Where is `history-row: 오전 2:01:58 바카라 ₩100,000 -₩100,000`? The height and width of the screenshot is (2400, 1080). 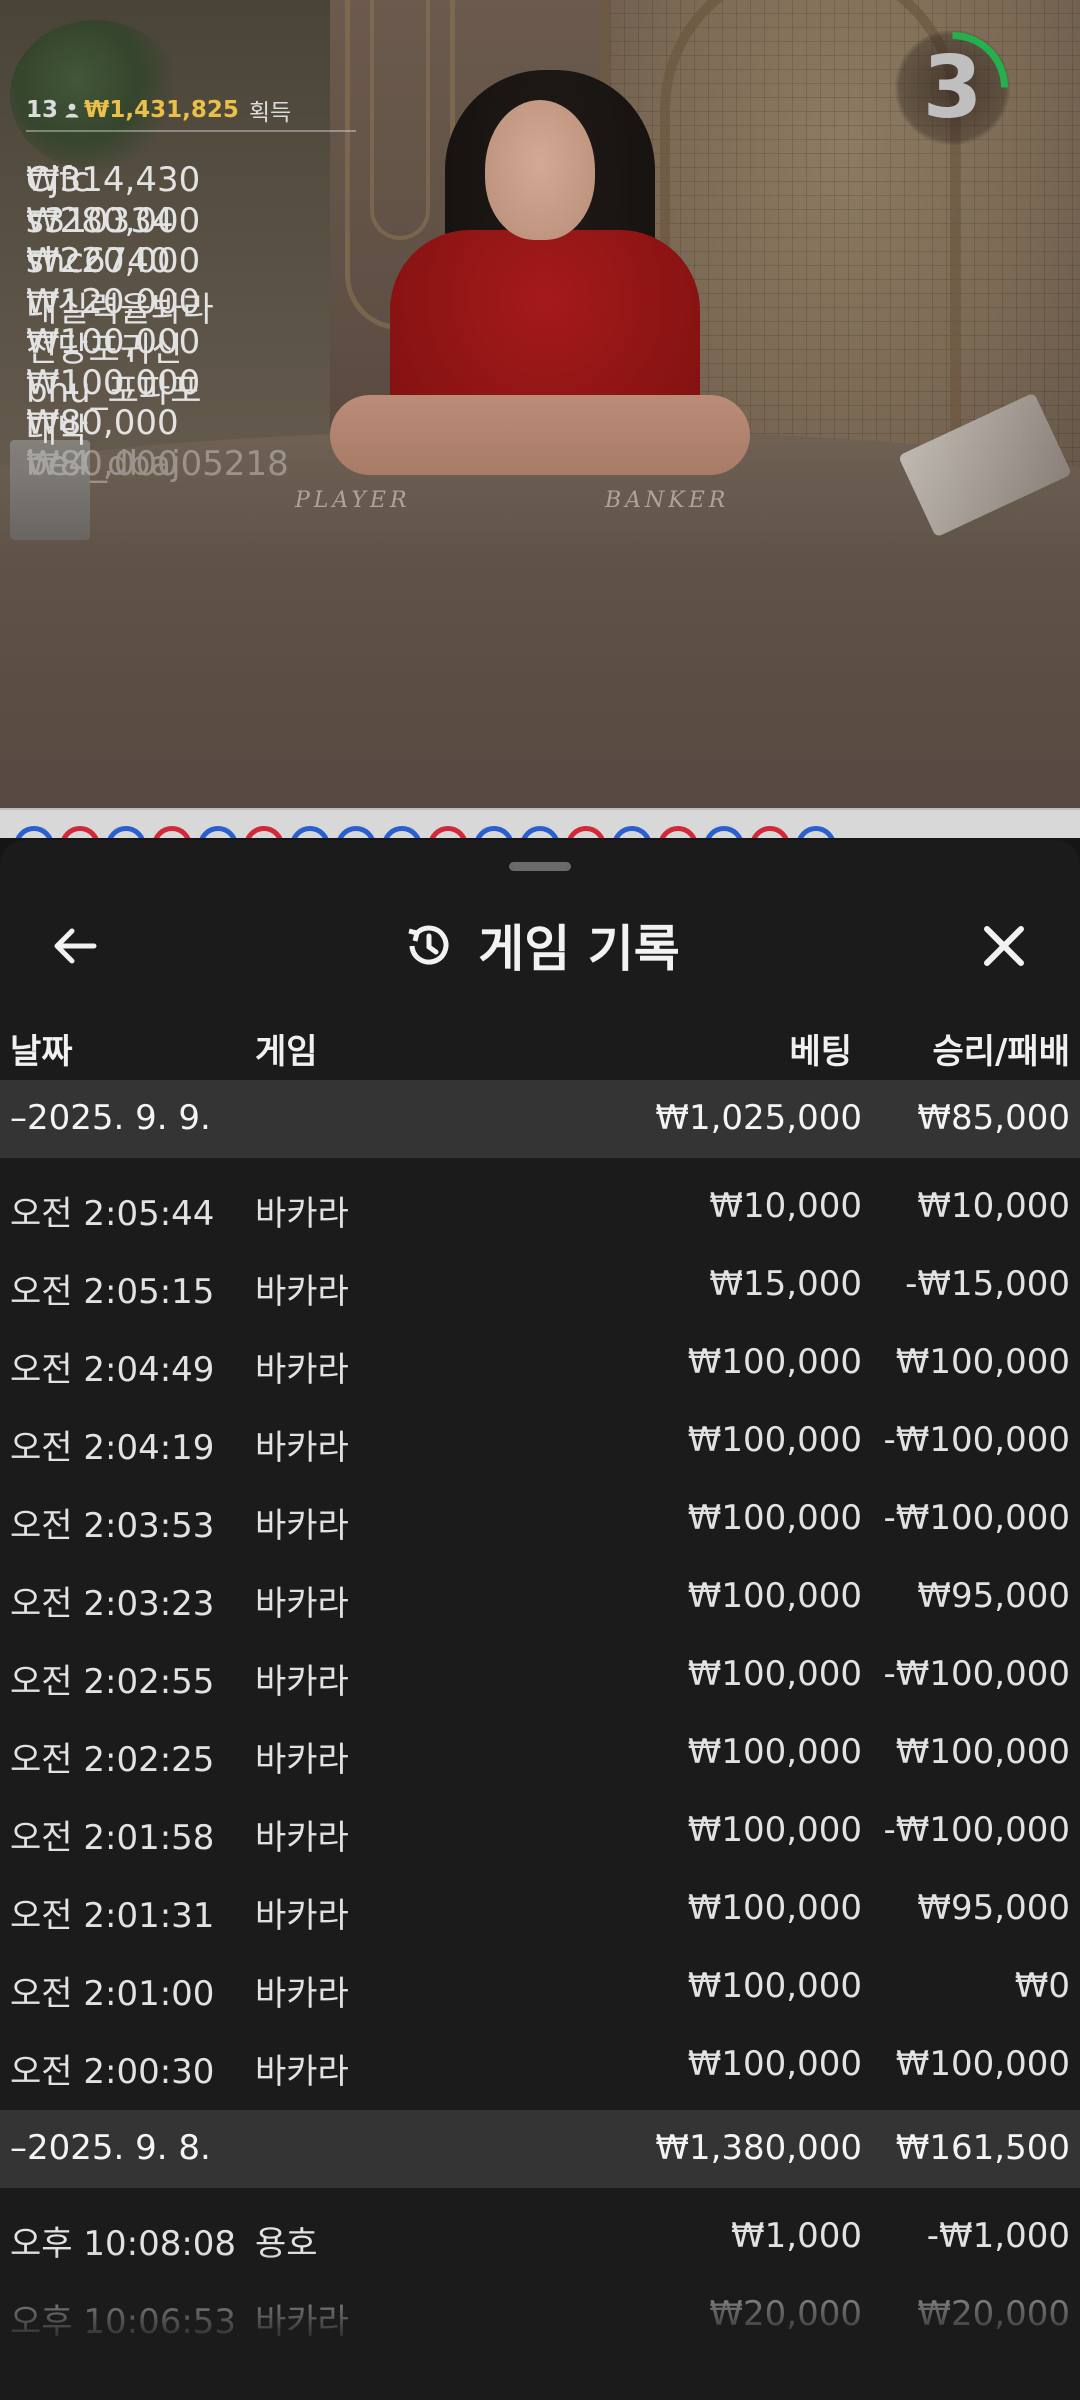
history-row: 오전 2:01:58 바카라 ₩100,000 -₩100,000 is located at coordinates (540, 1829).